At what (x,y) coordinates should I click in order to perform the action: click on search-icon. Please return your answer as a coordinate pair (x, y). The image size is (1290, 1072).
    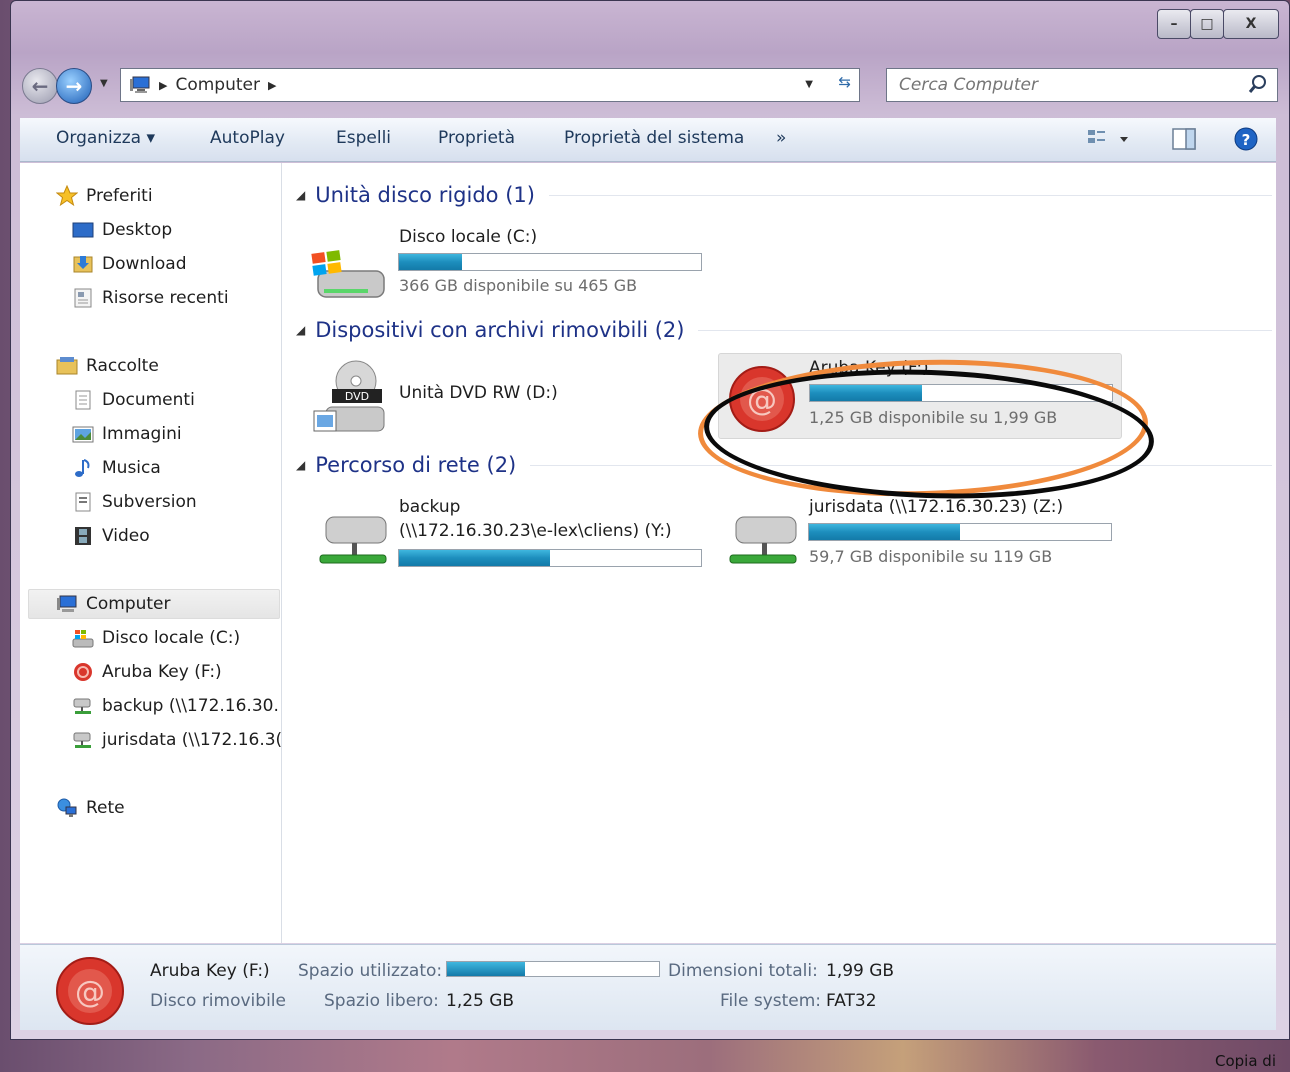
    Looking at the image, I should click on (1258, 84).